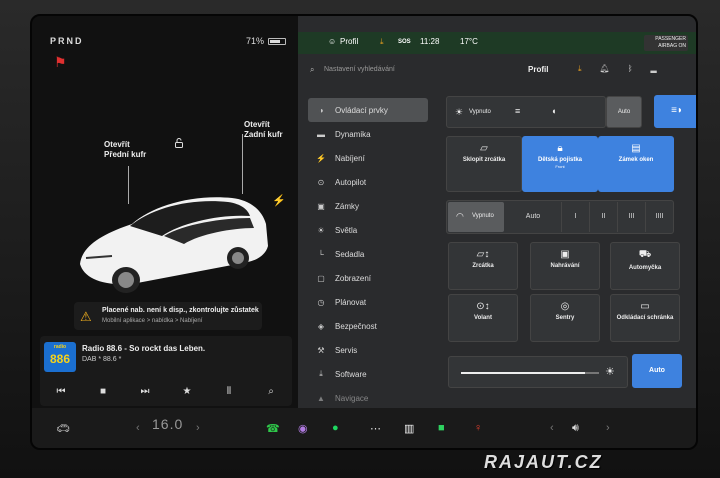 This screenshot has width=720, height=478. What do you see at coordinates (321, 158) in the screenshot?
I see `bolt-icon: ⚡` at bounding box center [321, 158].